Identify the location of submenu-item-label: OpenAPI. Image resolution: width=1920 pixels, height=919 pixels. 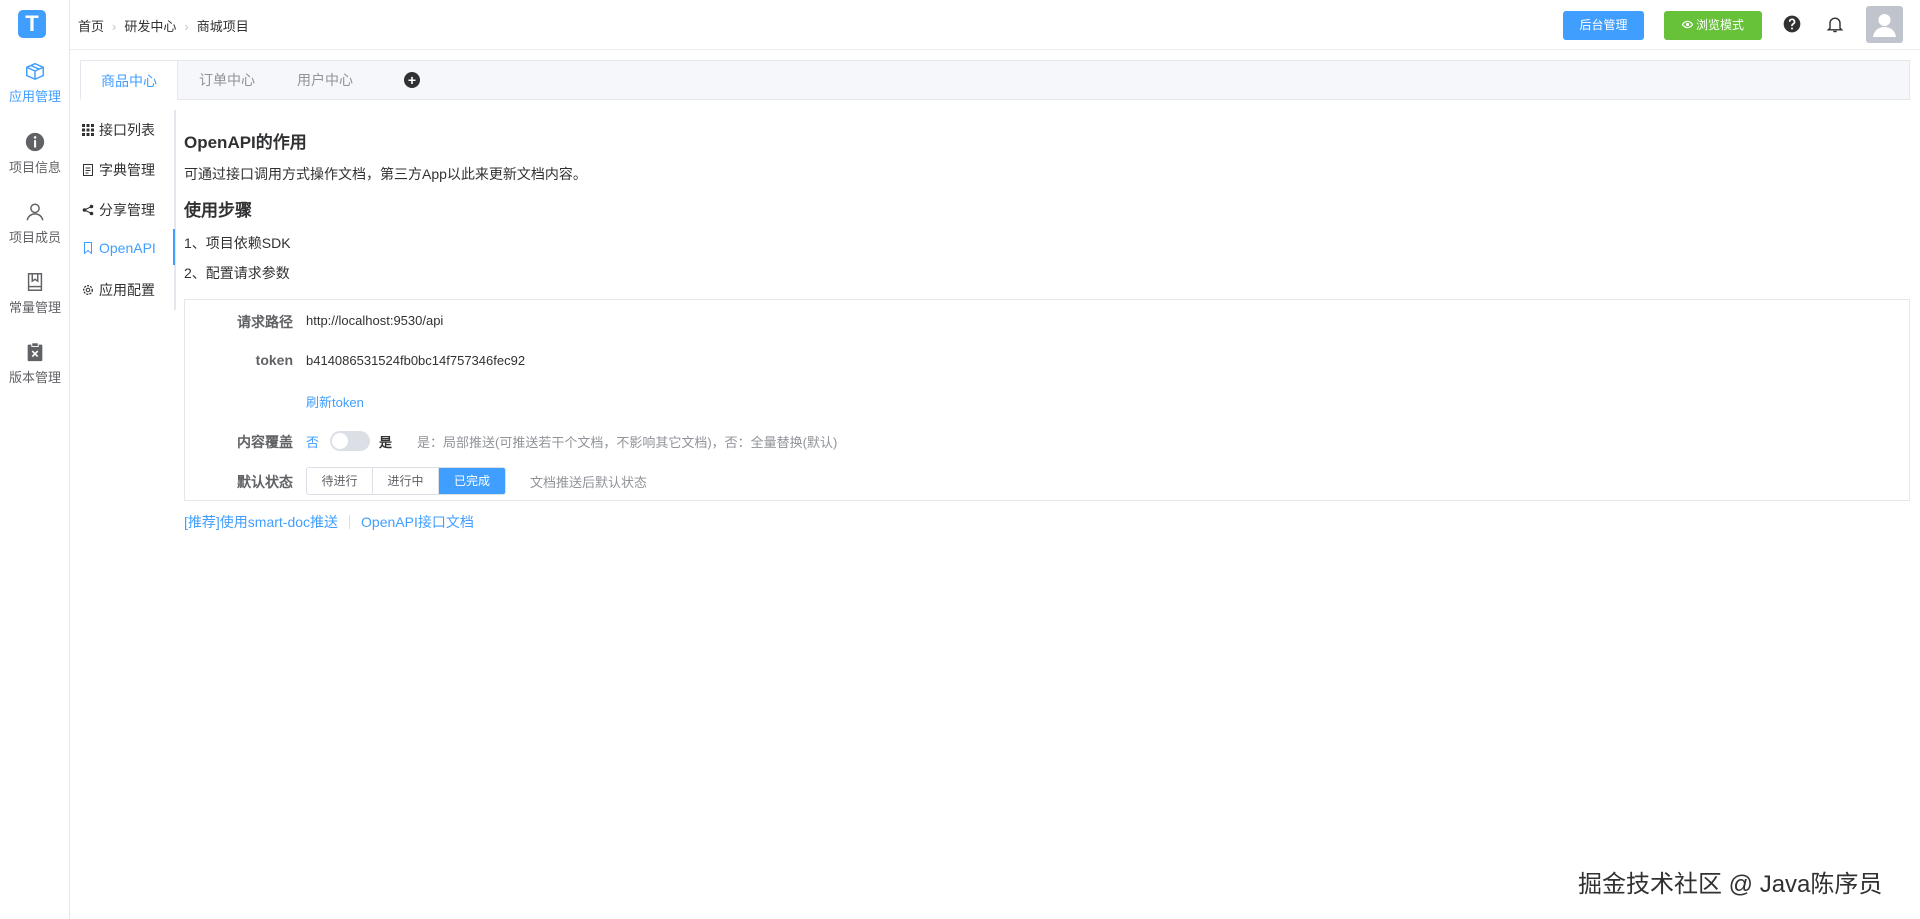
(127, 248).